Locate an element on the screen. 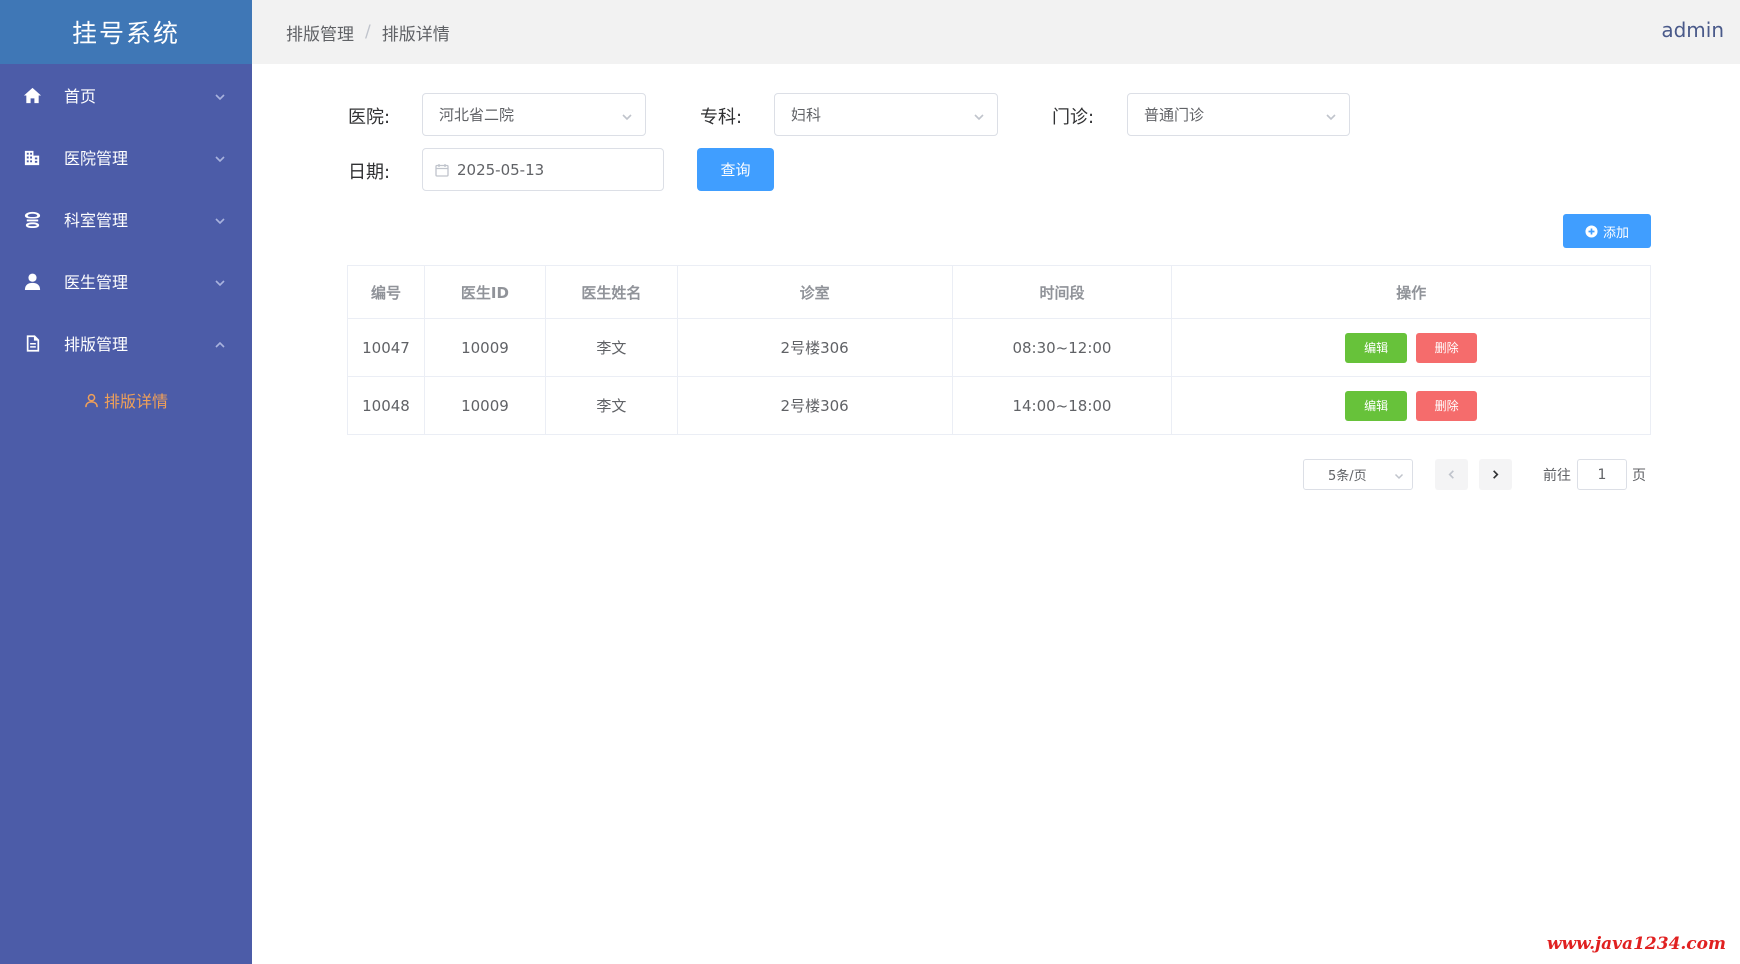 The width and height of the screenshot is (1740, 964). sidebar-item-label: 医院管理 is located at coordinates (96, 158).